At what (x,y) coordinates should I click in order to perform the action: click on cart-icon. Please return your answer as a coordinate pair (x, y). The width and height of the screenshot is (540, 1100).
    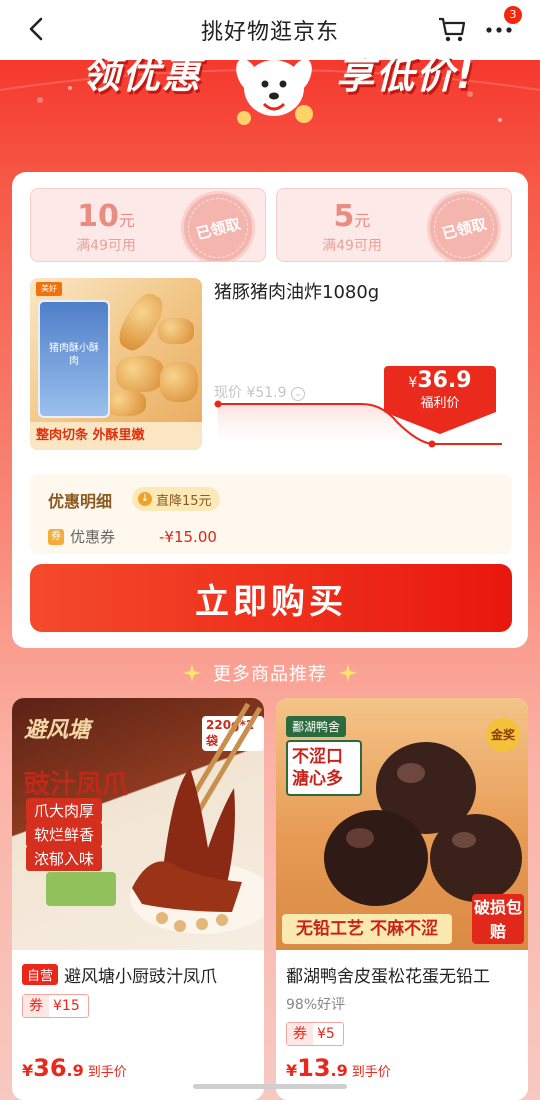
    Looking at the image, I should click on (452, 29).